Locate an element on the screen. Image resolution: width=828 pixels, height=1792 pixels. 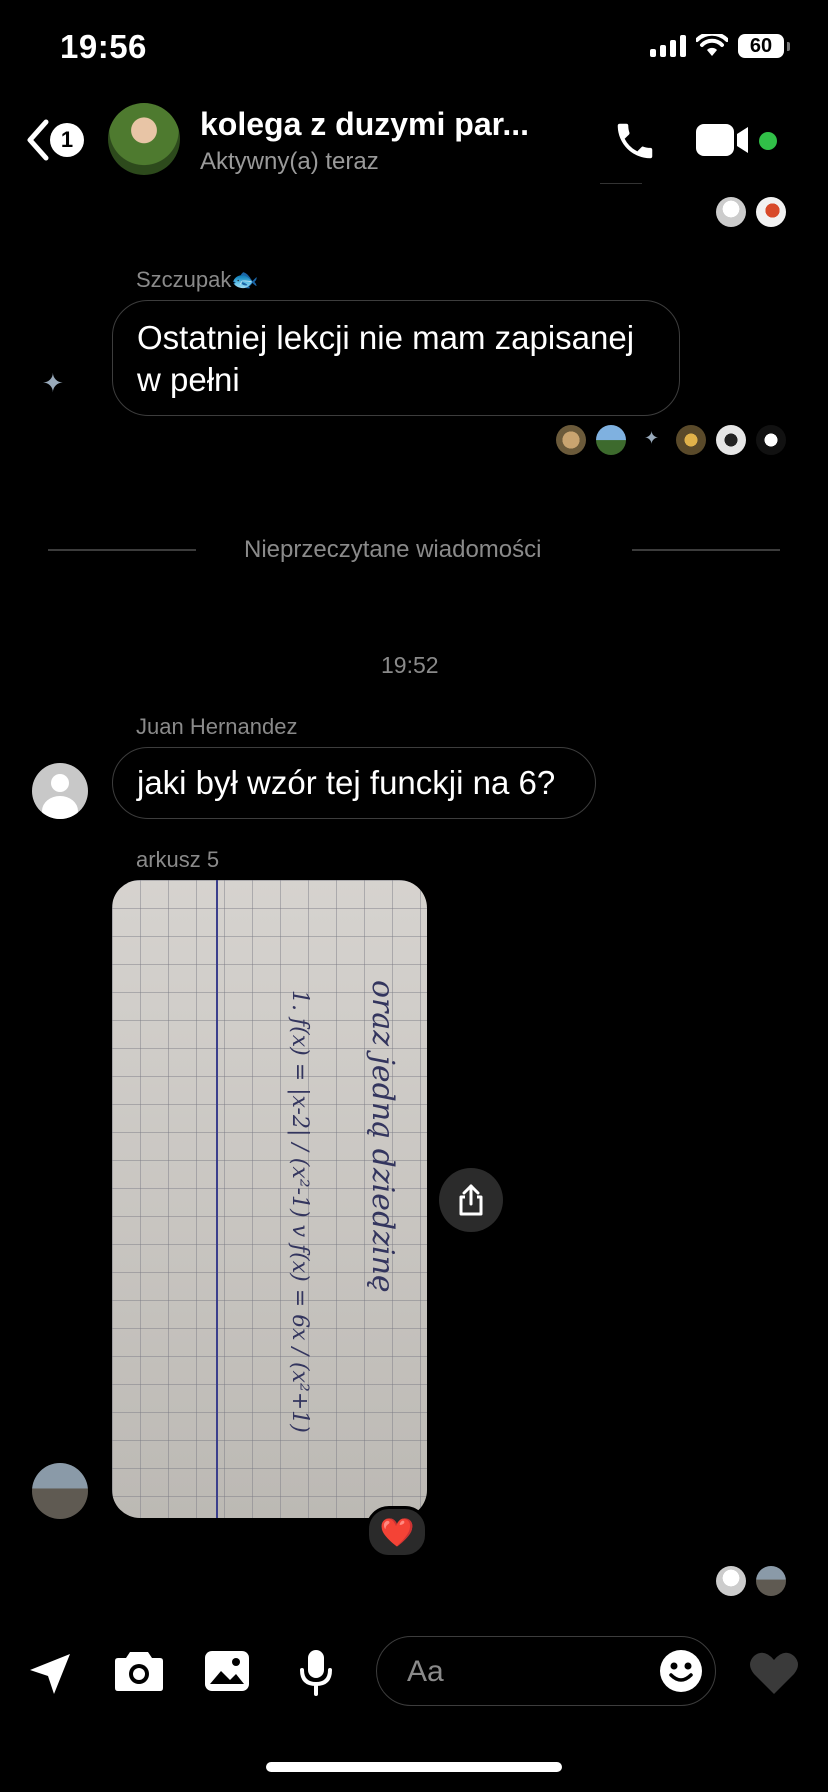
avatar-body is located at coordinates (60, 807).